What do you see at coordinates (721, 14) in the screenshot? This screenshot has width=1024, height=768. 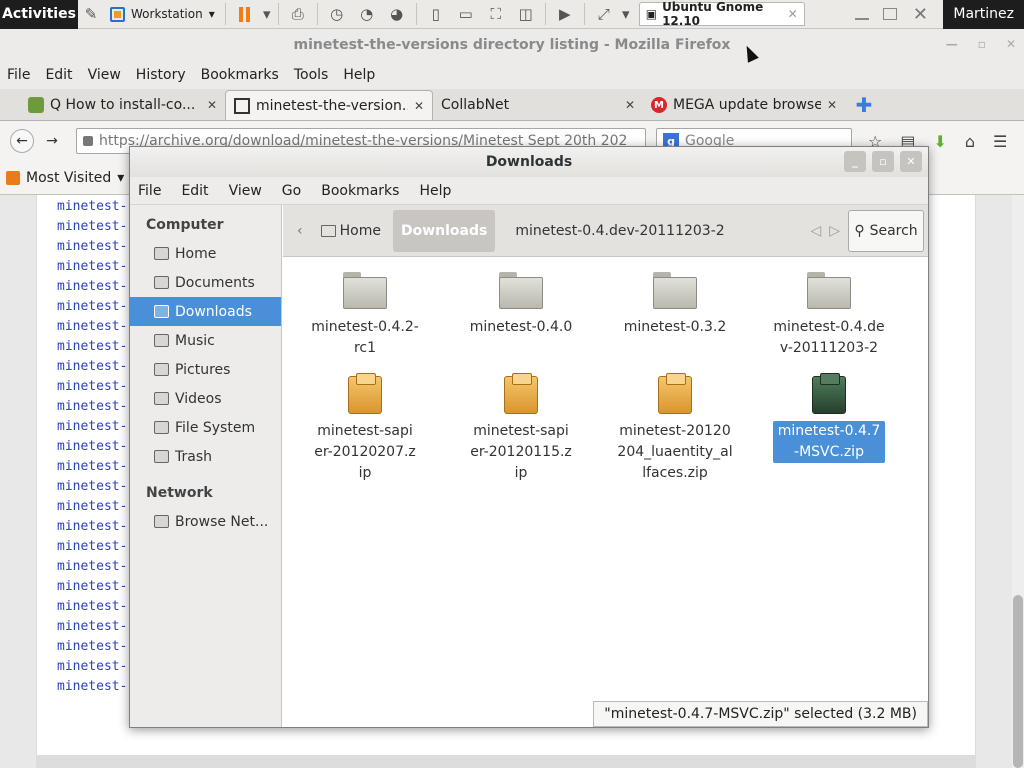 I see `vm-tab: ▣ Ubuntu Gnome 12.10 ✕` at bounding box center [721, 14].